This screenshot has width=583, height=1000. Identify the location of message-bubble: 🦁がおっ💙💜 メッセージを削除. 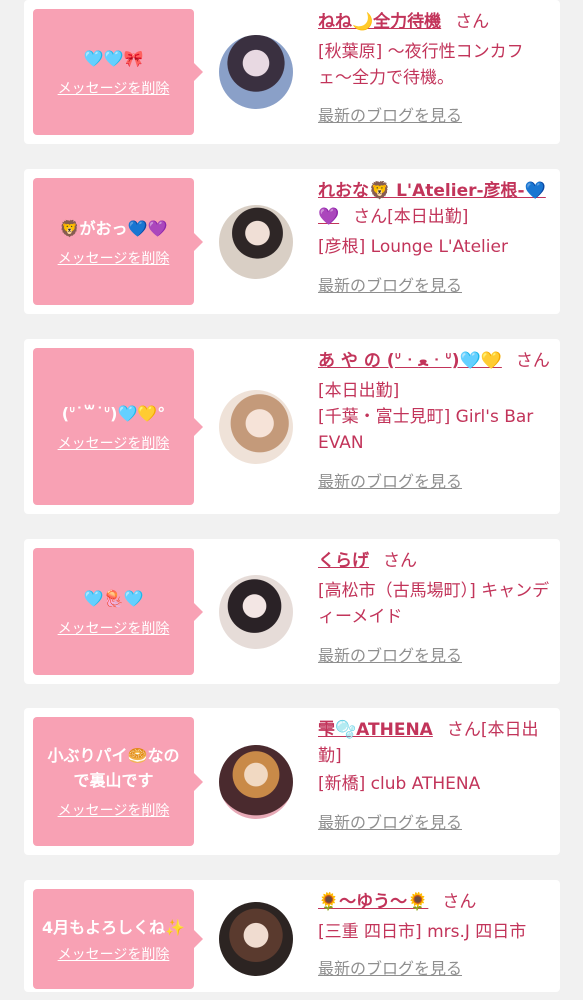
(118, 241).